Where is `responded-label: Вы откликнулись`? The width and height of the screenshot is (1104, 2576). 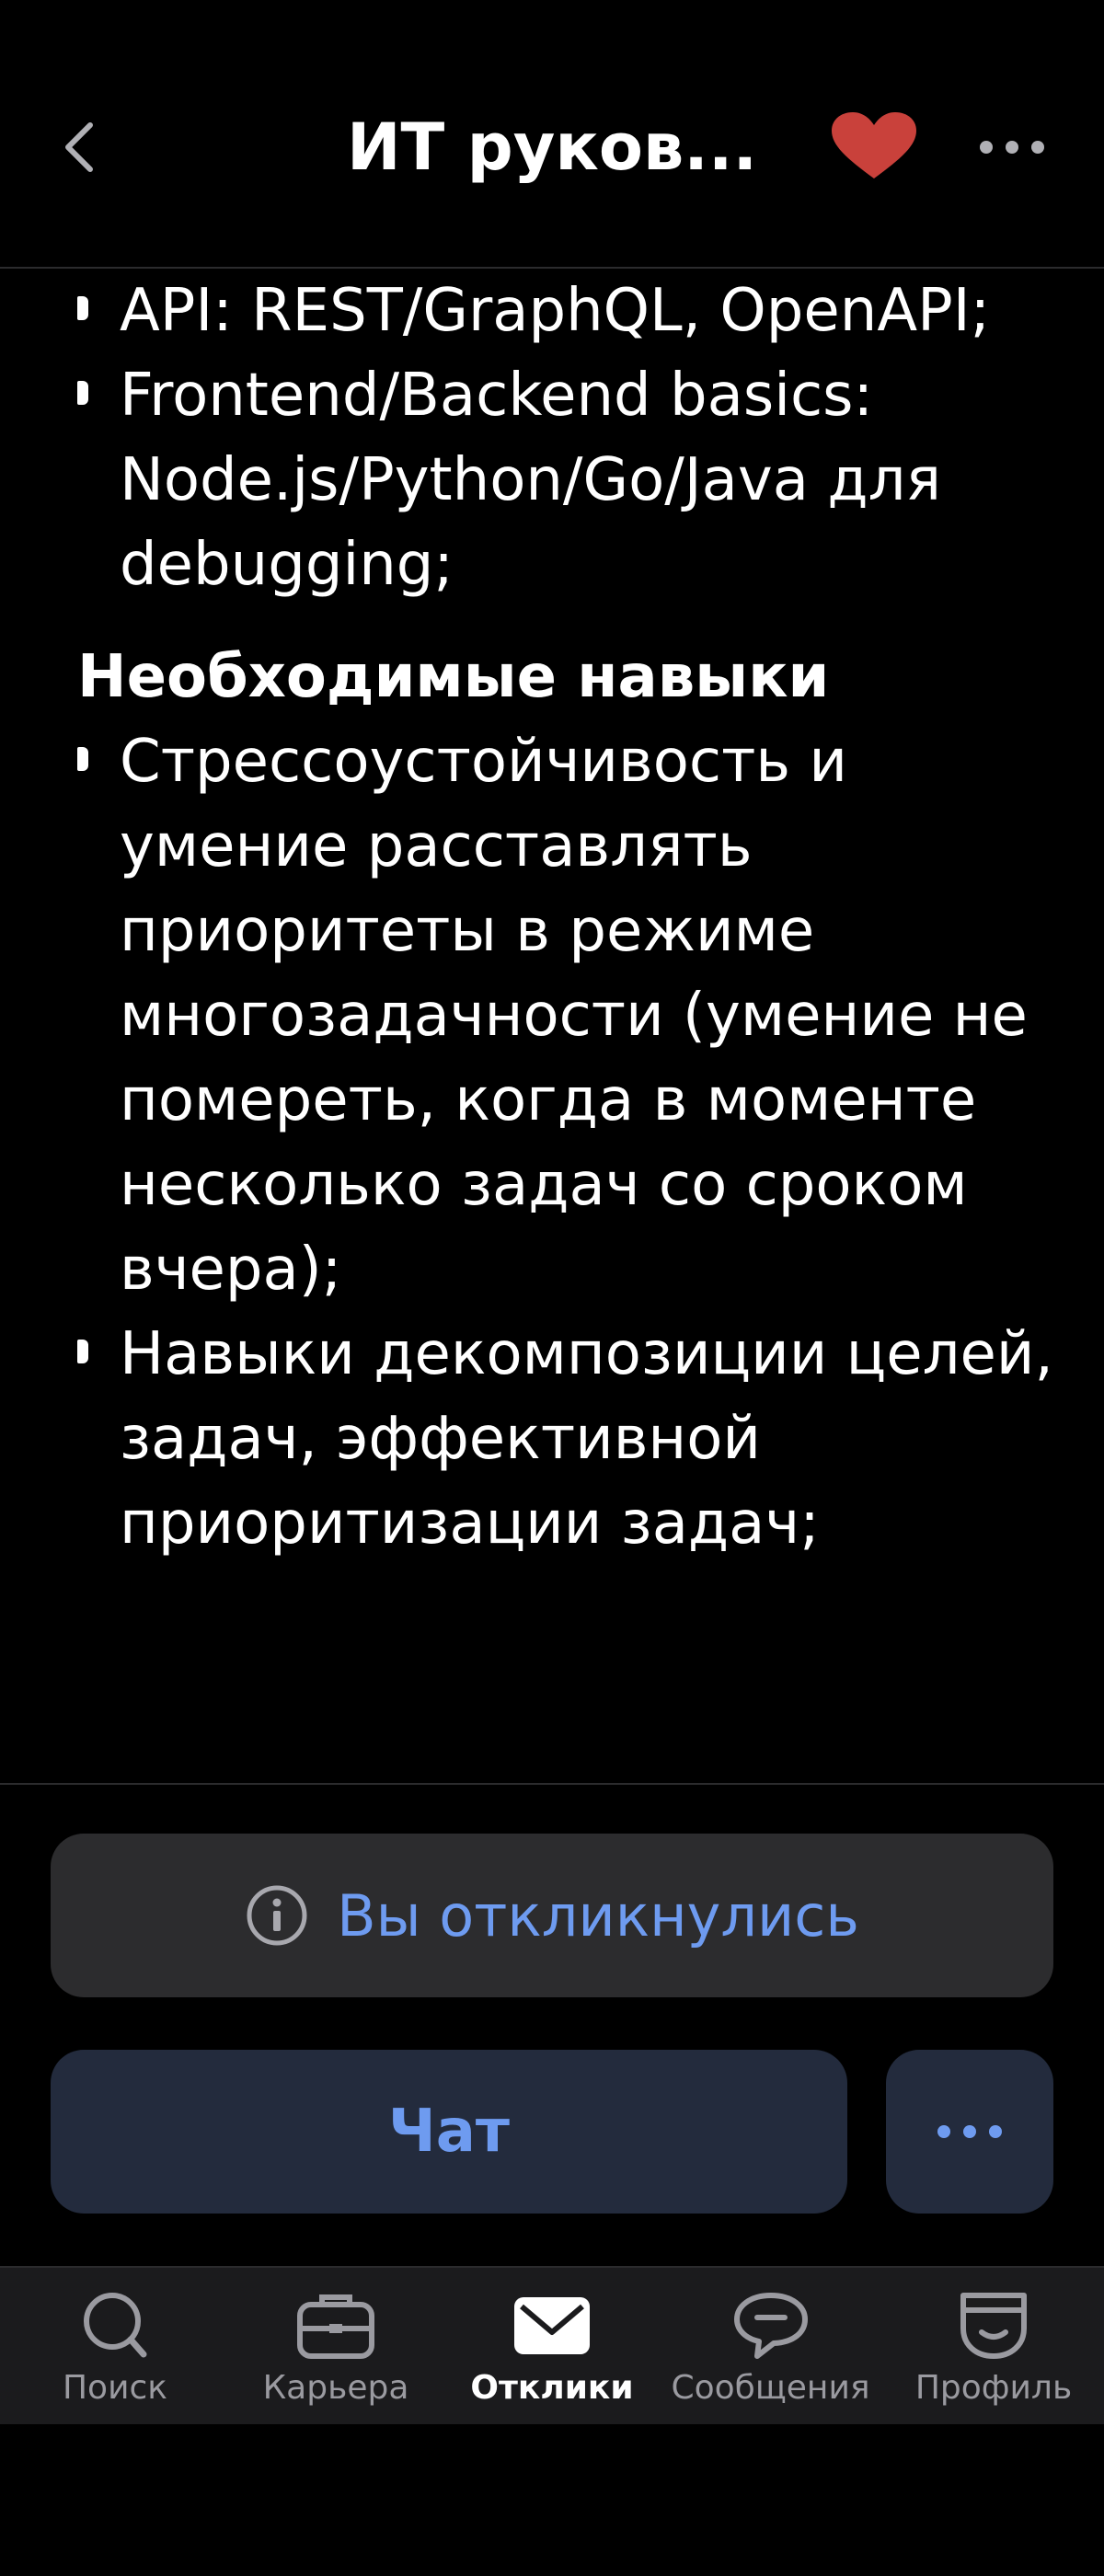
responded-label: Вы откликнулись is located at coordinates (598, 1915).